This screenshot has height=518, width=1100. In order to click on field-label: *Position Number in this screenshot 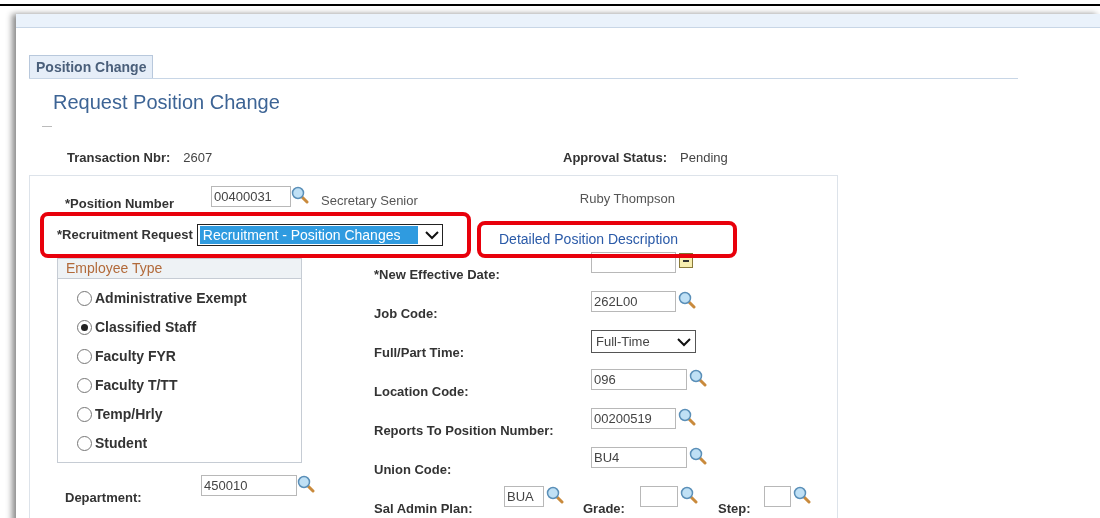, I will do `click(120, 203)`.